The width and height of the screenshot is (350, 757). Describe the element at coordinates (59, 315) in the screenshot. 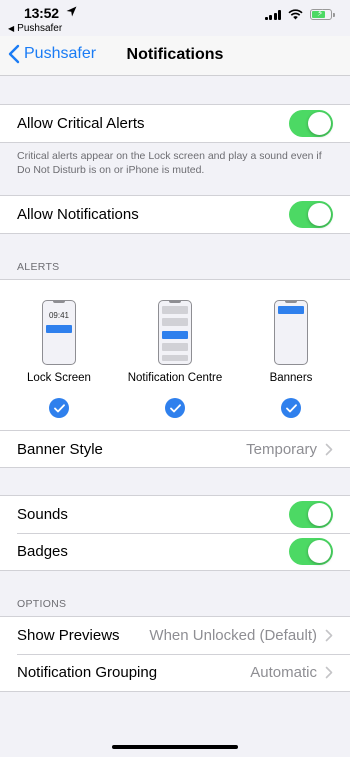

I see `lock-screen-preview-time: 09:41` at that location.